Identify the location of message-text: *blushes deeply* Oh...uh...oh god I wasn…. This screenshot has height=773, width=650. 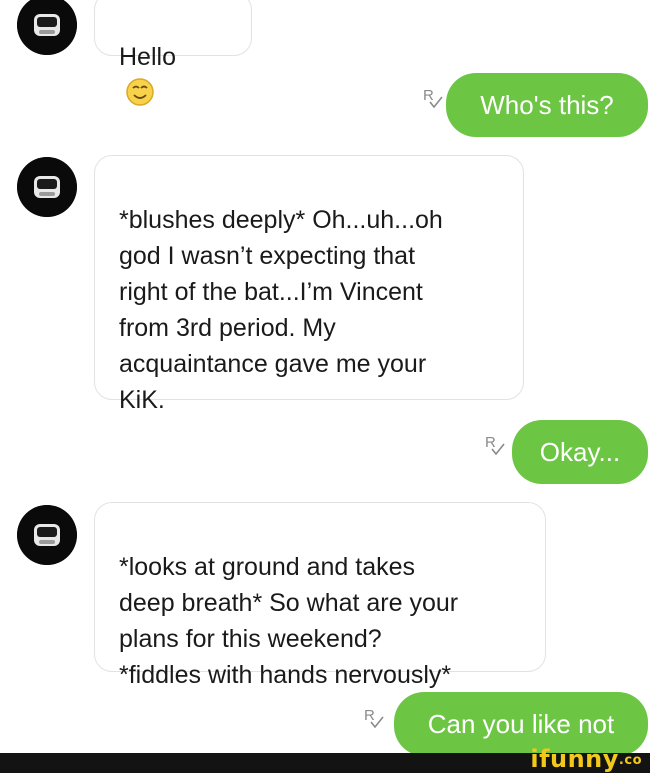
(281, 310).